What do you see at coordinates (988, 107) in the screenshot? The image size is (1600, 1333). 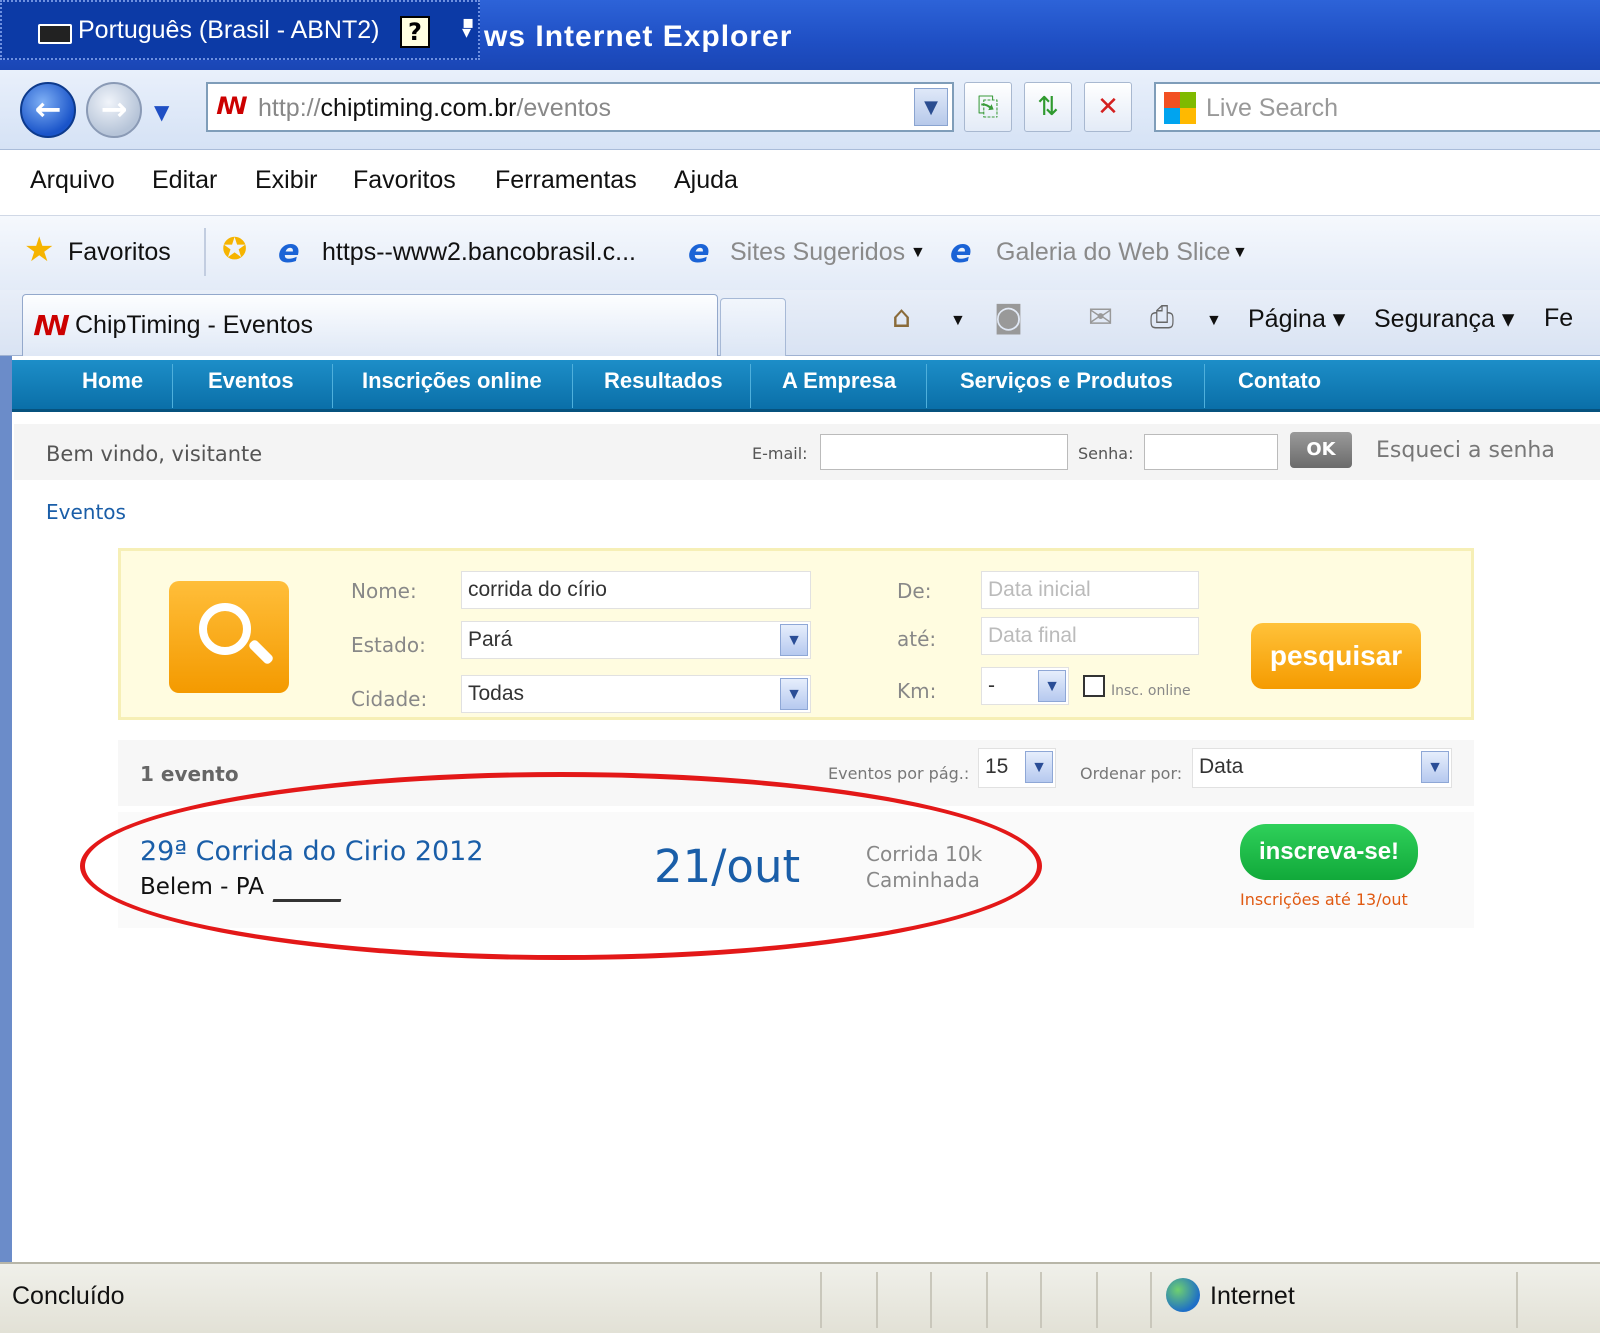 I see `compatibility-view-button: ⎘` at bounding box center [988, 107].